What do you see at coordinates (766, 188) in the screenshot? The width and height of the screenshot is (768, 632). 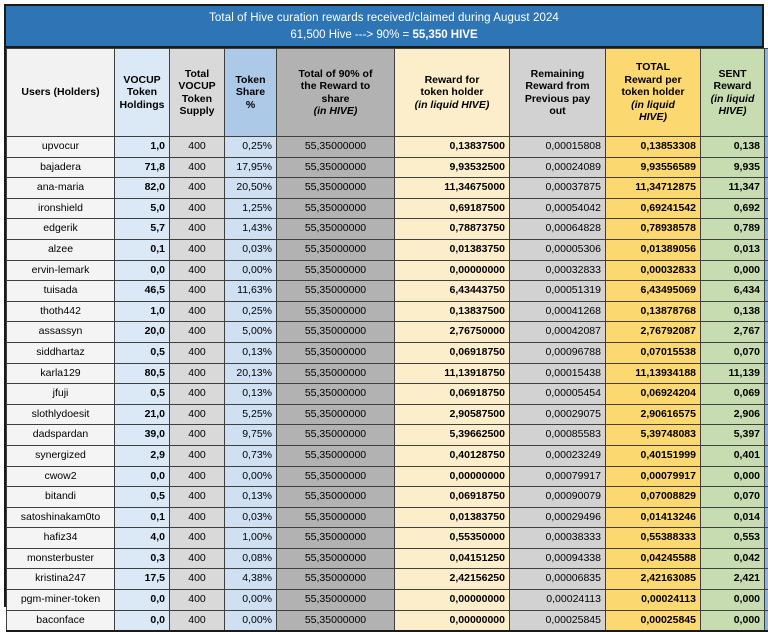 I see `cell-rollover: 0,00012875` at bounding box center [766, 188].